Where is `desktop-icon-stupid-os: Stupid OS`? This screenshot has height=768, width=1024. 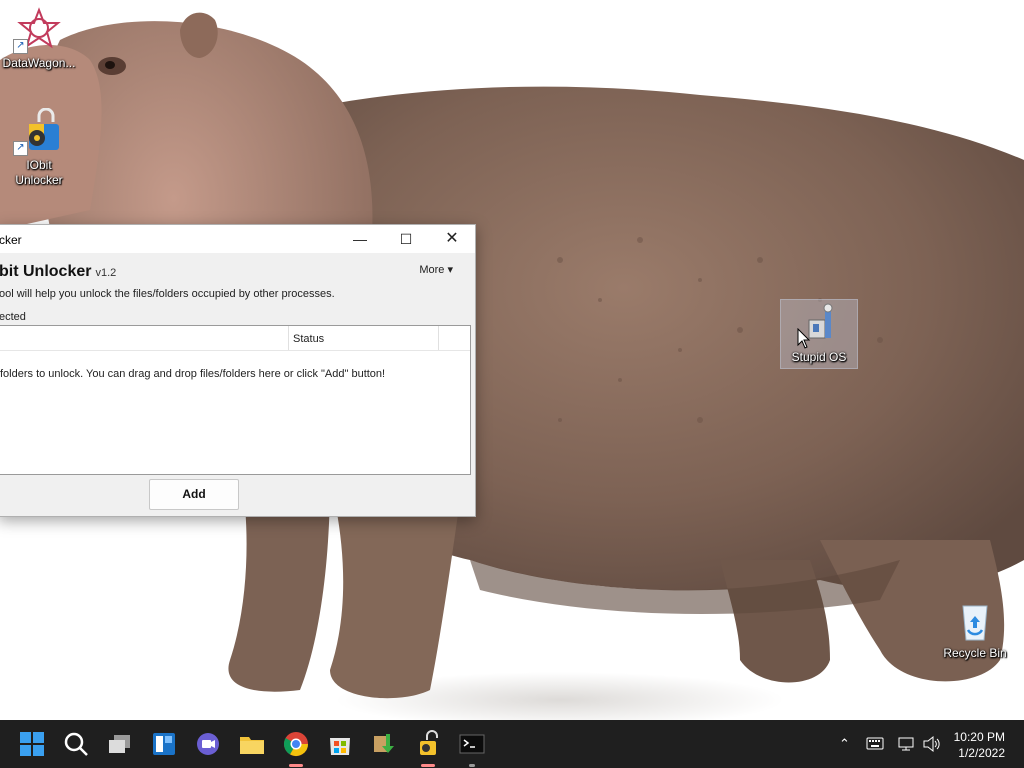 desktop-icon-stupid-os: Stupid OS is located at coordinates (819, 334).